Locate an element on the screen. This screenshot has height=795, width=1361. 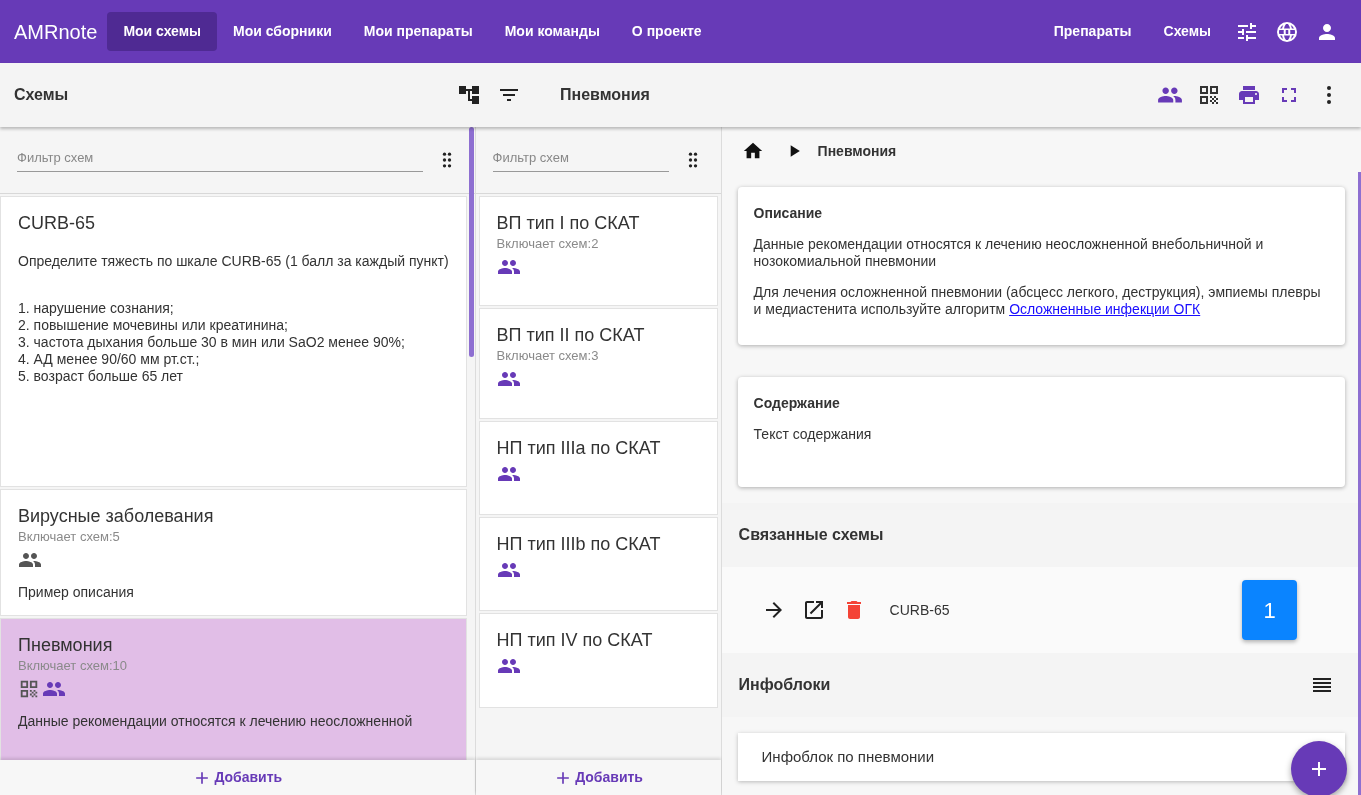
scheme-count: Включает схем:2 is located at coordinates (548, 244).